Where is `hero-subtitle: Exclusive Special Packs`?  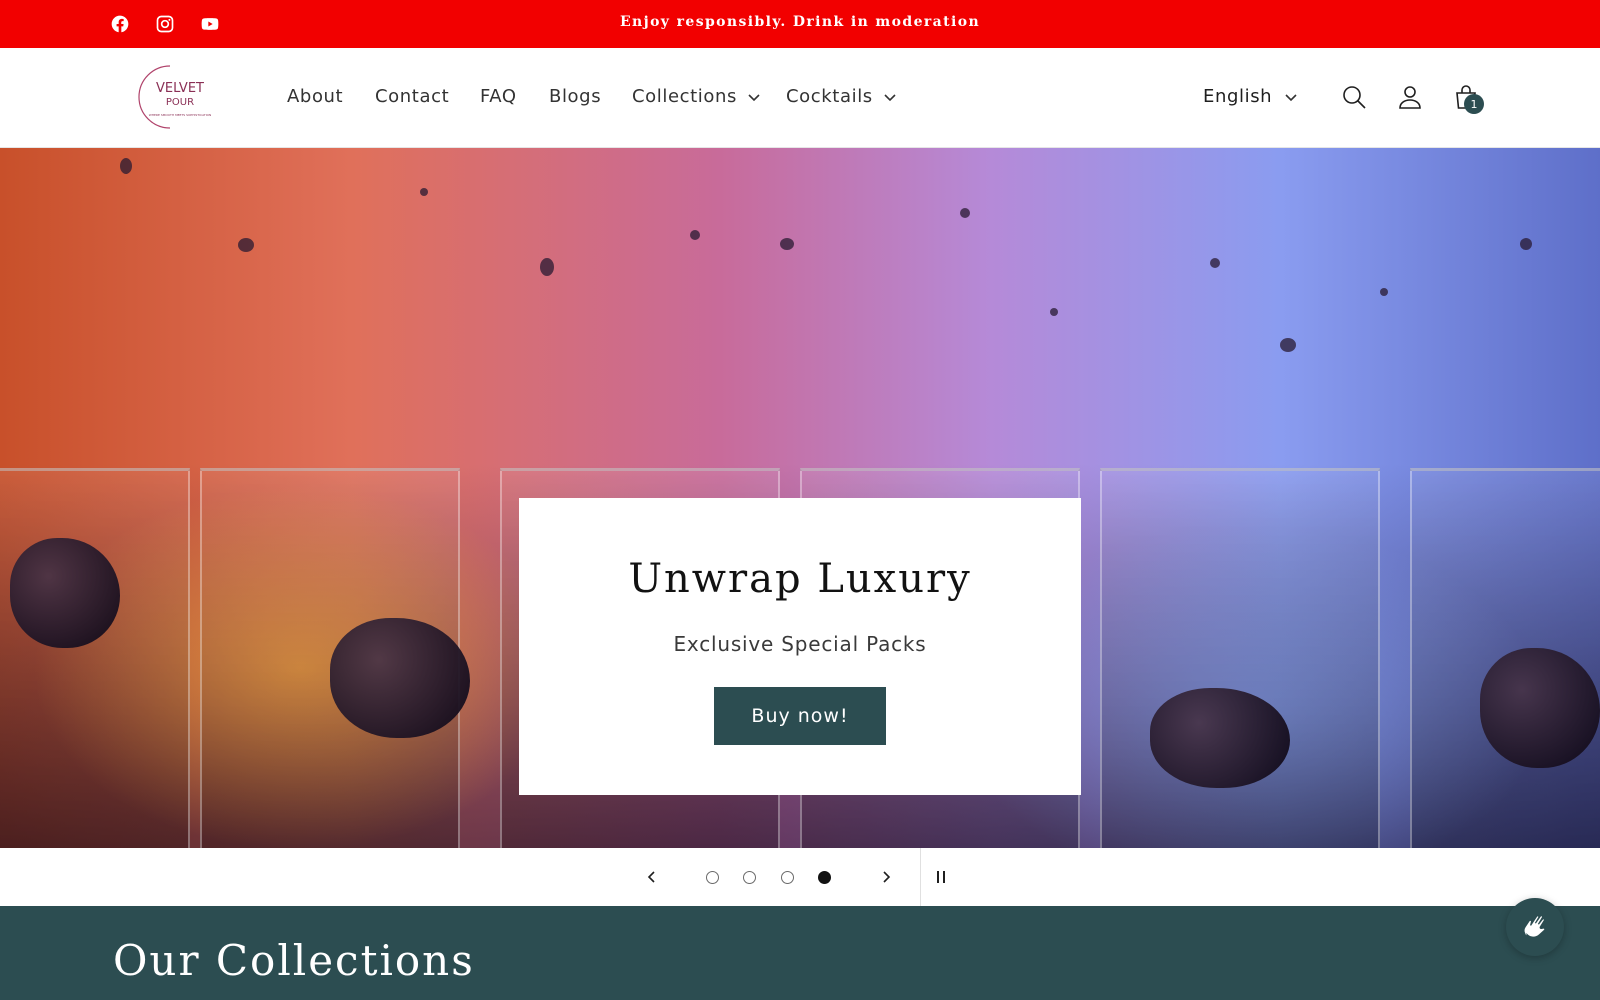 hero-subtitle: Exclusive Special Packs is located at coordinates (800, 644).